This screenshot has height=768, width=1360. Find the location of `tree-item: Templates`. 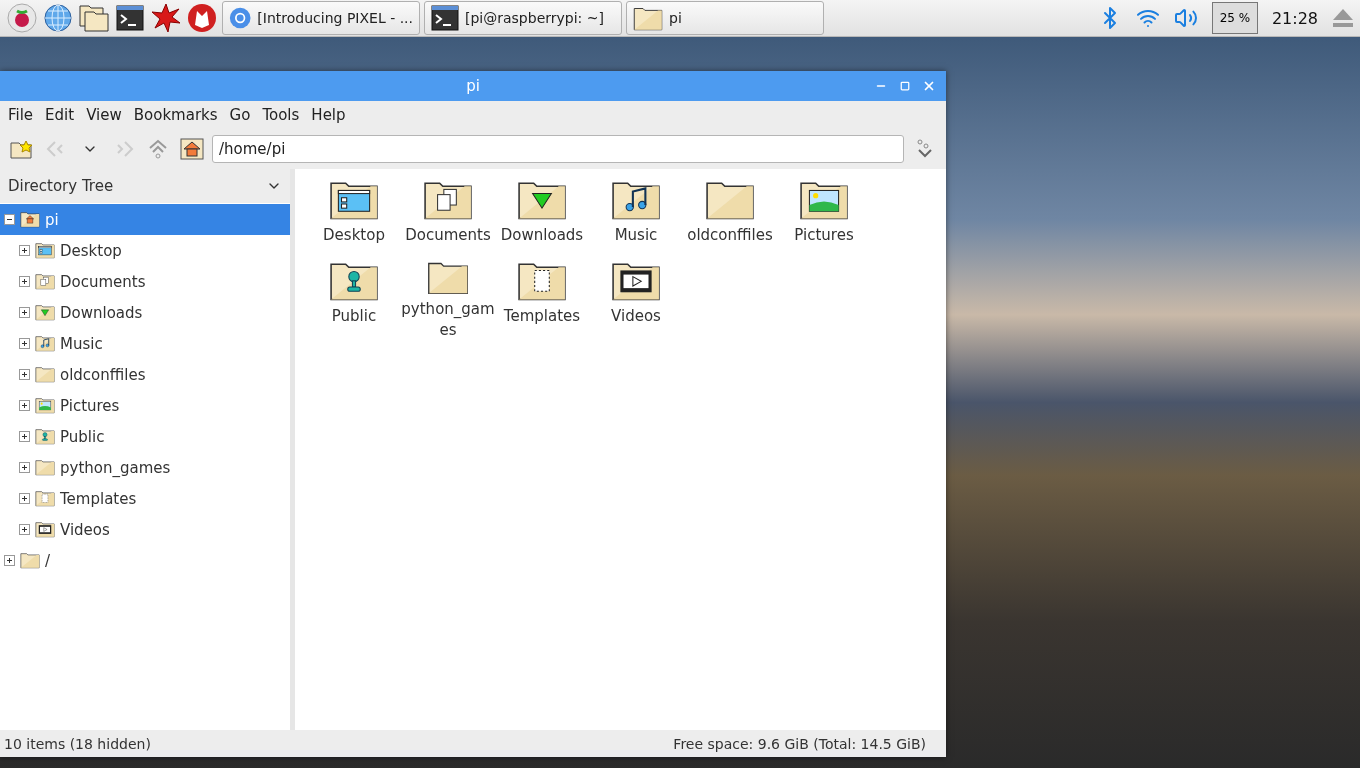

tree-item: Templates is located at coordinates (145, 498).